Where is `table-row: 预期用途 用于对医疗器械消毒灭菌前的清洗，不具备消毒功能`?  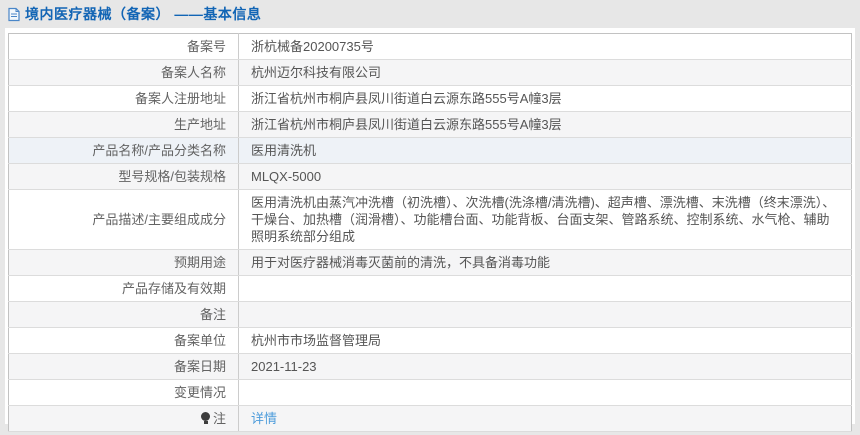
table-row: 预期用途 用于对医疗器械消毒灭菌前的清洗，不具备消毒功能 is located at coordinates (430, 262).